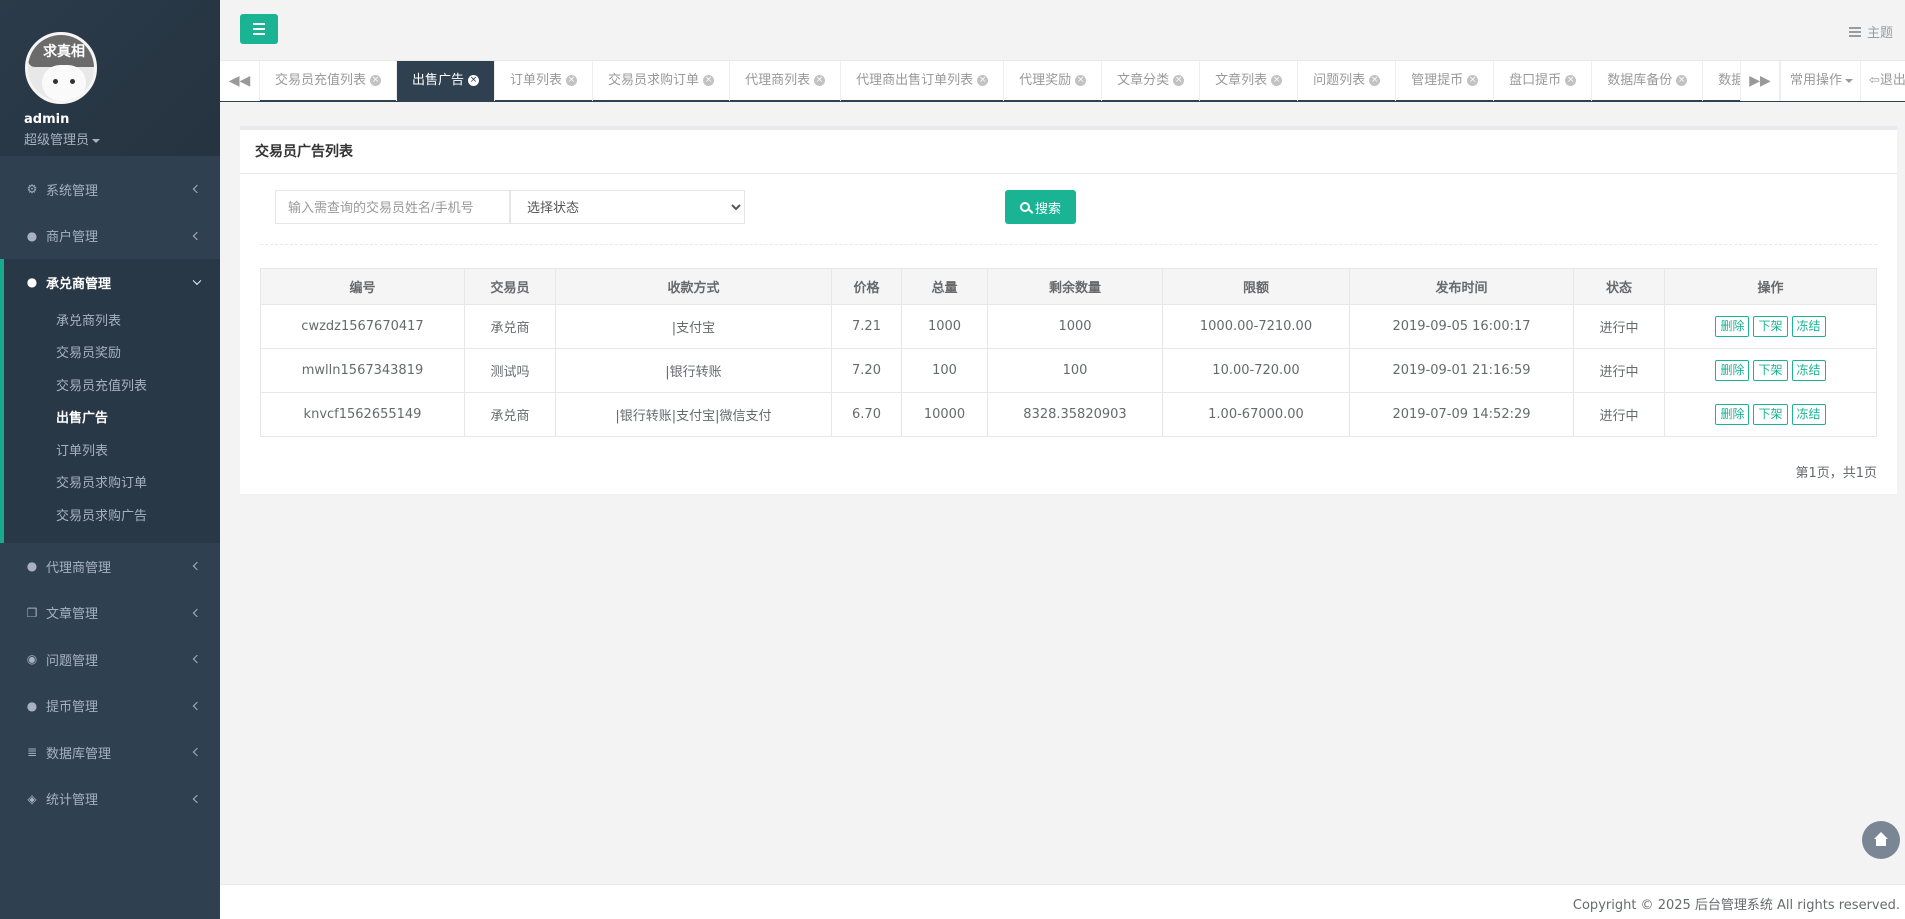 The height and width of the screenshot is (919, 1905). I want to click on home-button, so click(1881, 840).